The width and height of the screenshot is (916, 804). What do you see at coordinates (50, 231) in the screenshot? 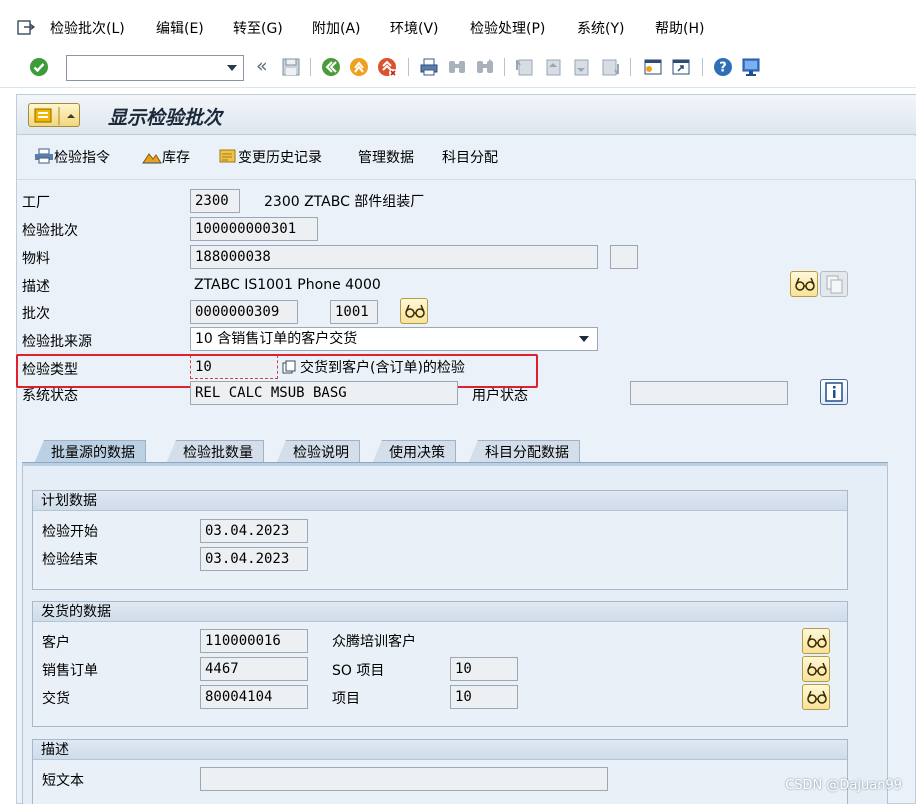
I see `inspection-lot-label: 检验批次` at bounding box center [50, 231].